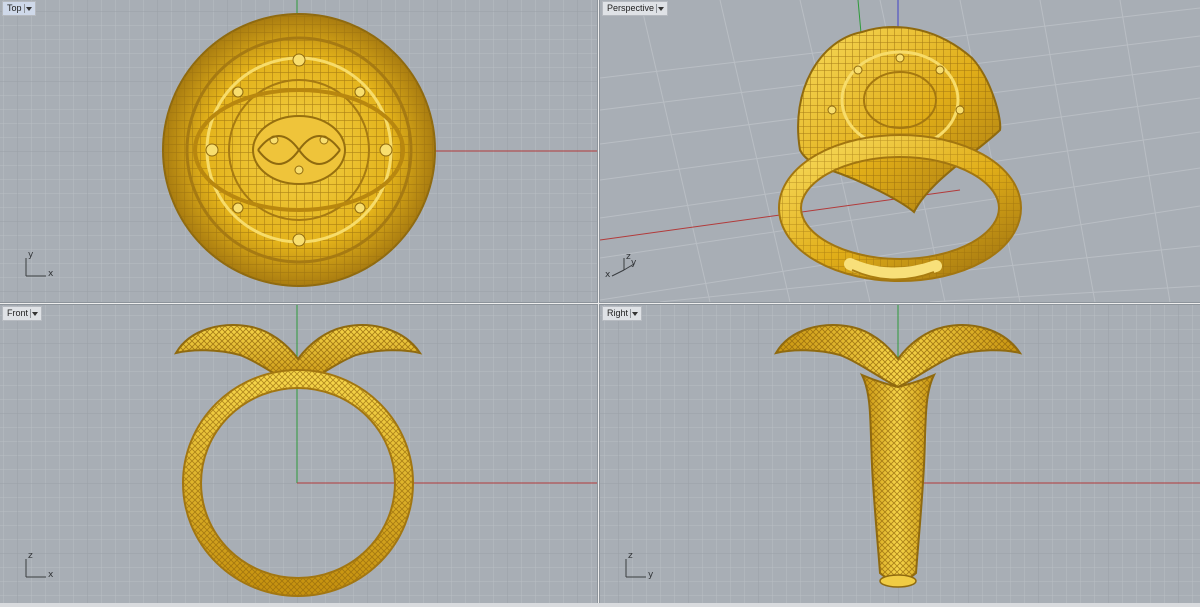  I want to click on viewport-tab-right: Right, so click(622, 313).